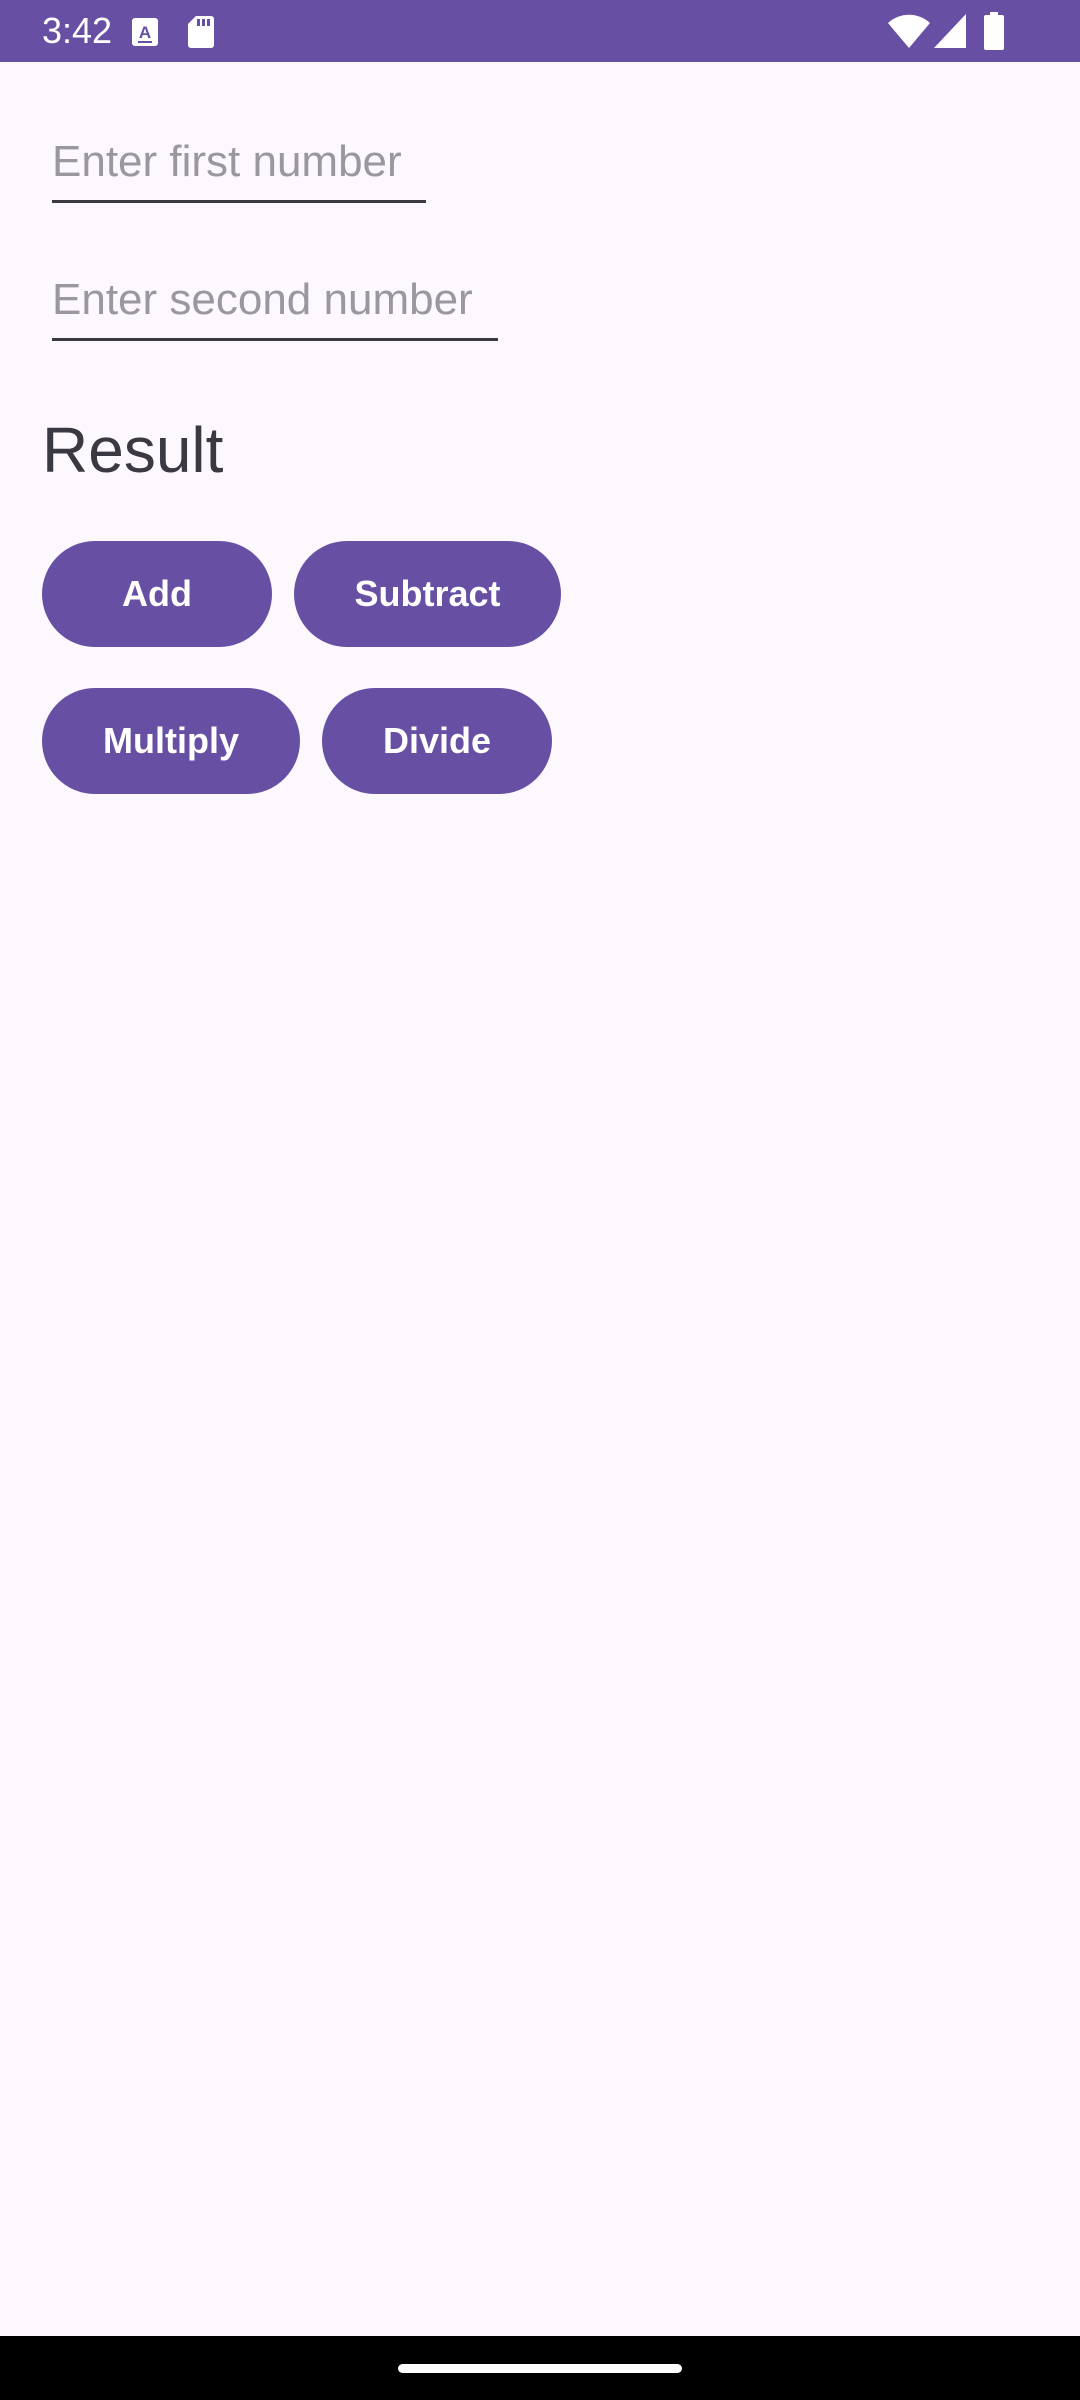 The image size is (1080, 2400). I want to click on divide-button: Divide, so click(437, 741).